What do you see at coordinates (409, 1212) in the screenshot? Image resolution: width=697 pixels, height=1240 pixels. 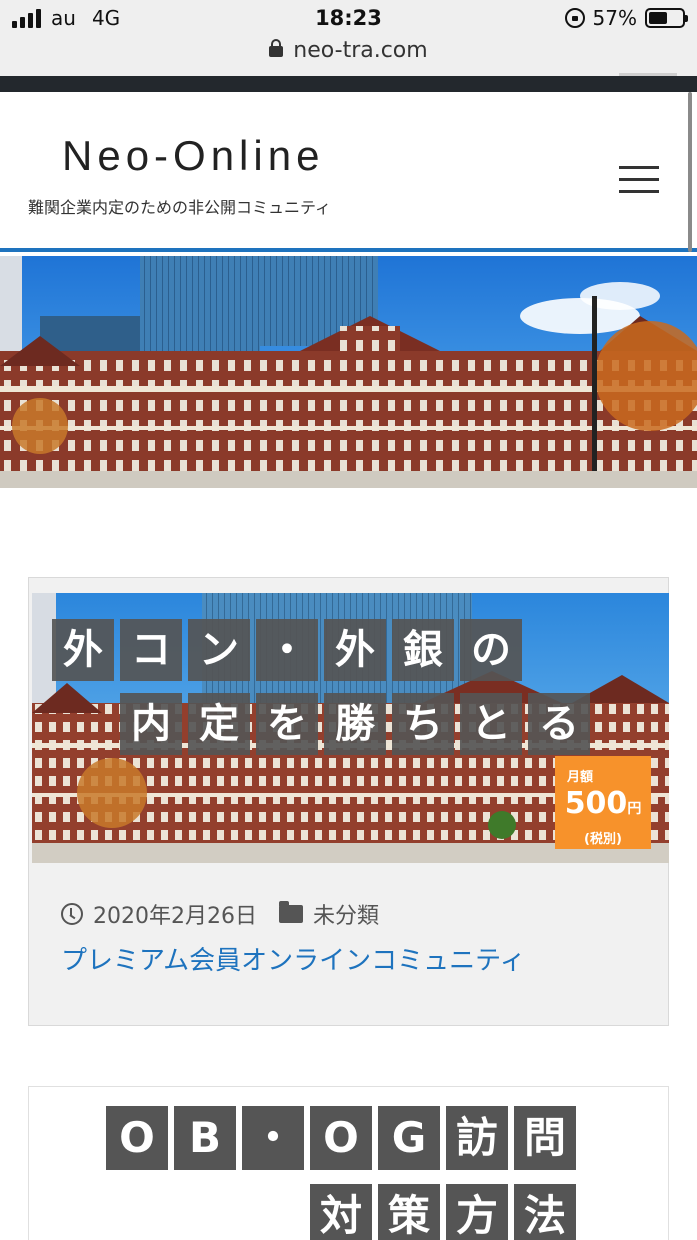 I see `ob-line2-tile: 策` at bounding box center [409, 1212].